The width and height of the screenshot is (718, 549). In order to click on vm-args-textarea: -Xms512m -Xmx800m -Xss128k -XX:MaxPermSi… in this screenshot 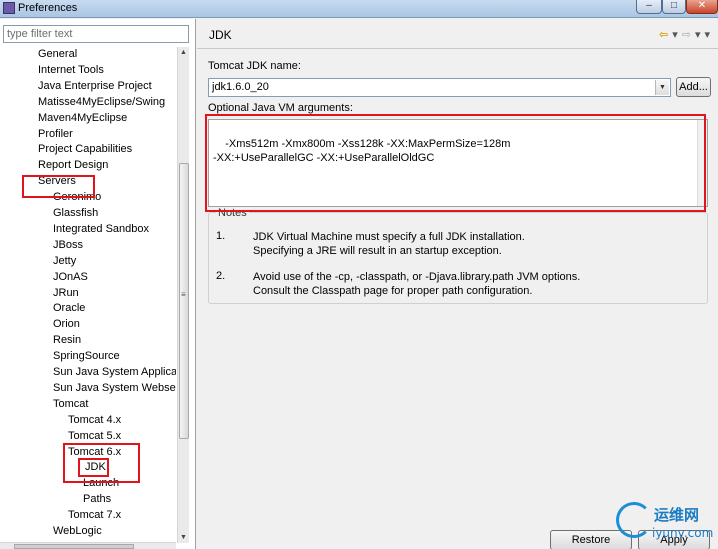, I will do `click(458, 163)`.